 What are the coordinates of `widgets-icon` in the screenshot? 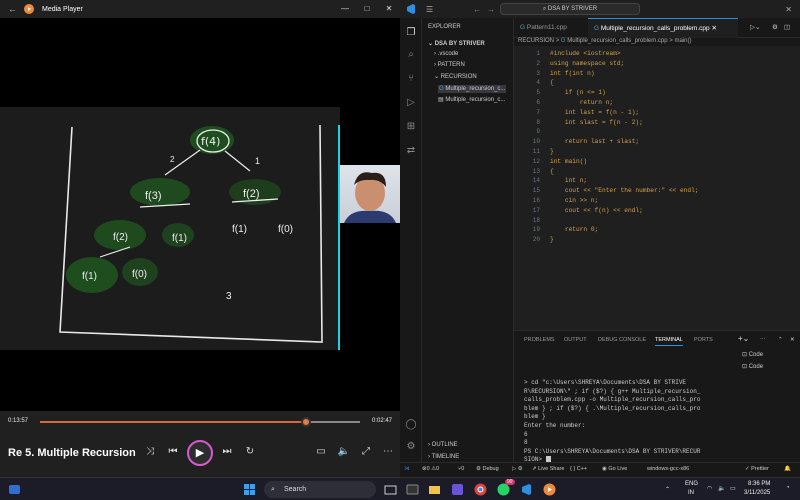 It's located at (14, 489).